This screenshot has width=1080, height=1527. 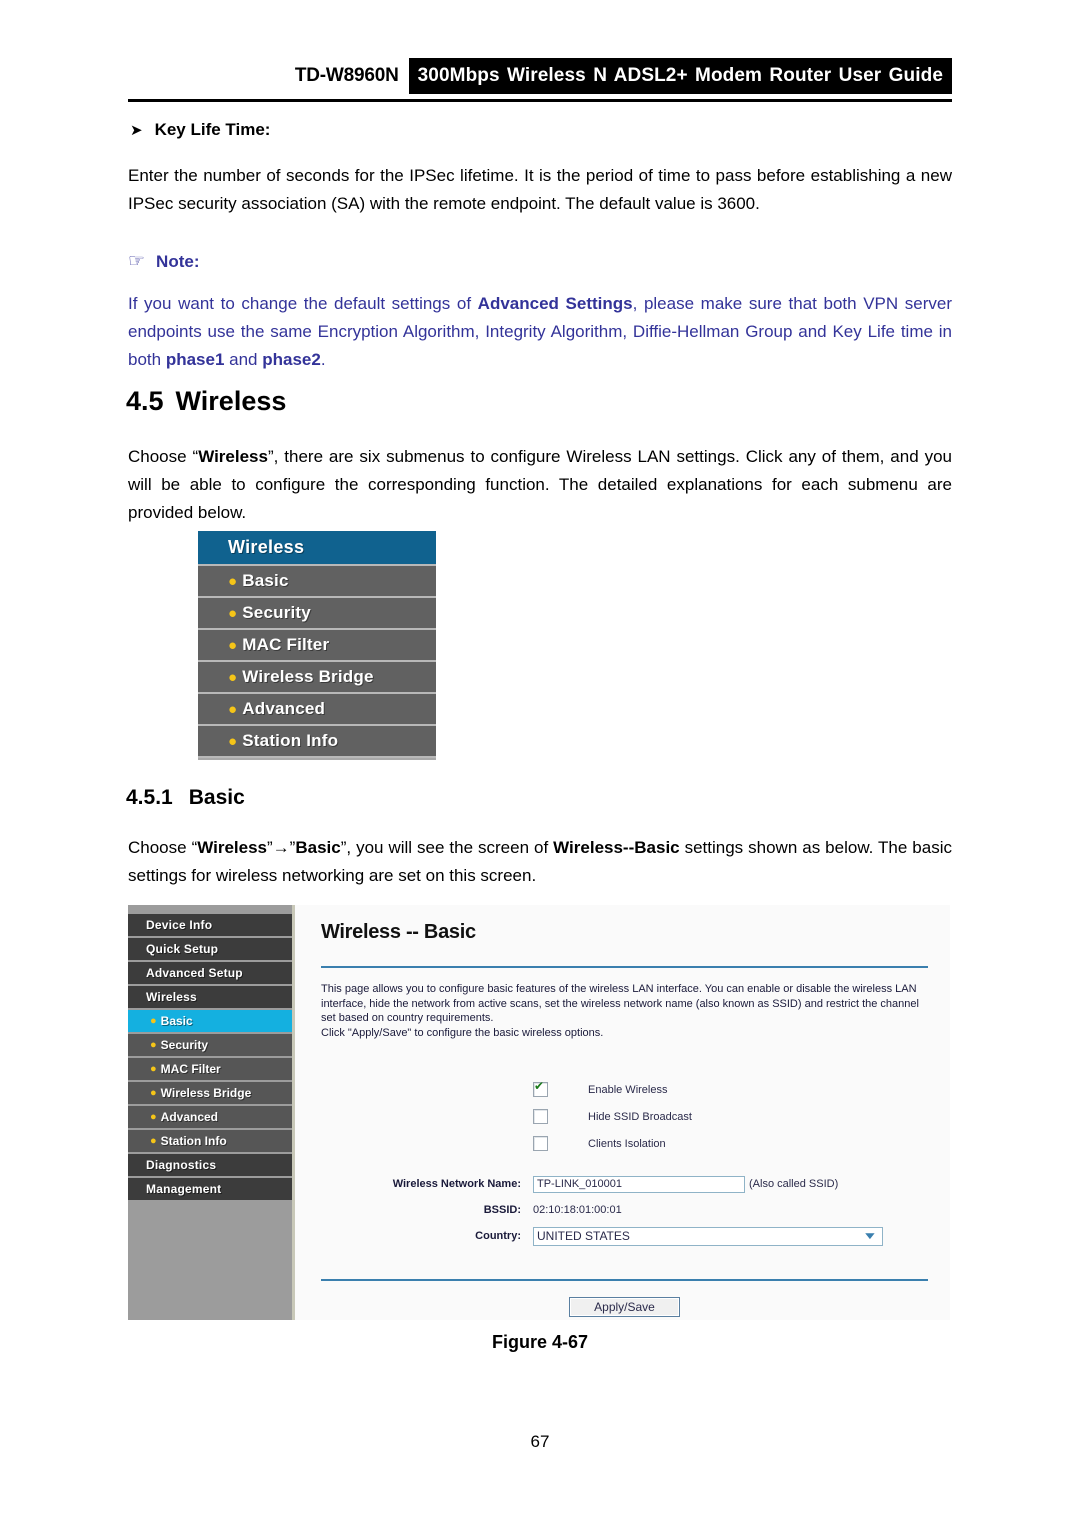 What do you see at coordinates (216, 797) in the screenshot?
I see `section-title-4-5-1: Basic` at bounding box center [216, 797].